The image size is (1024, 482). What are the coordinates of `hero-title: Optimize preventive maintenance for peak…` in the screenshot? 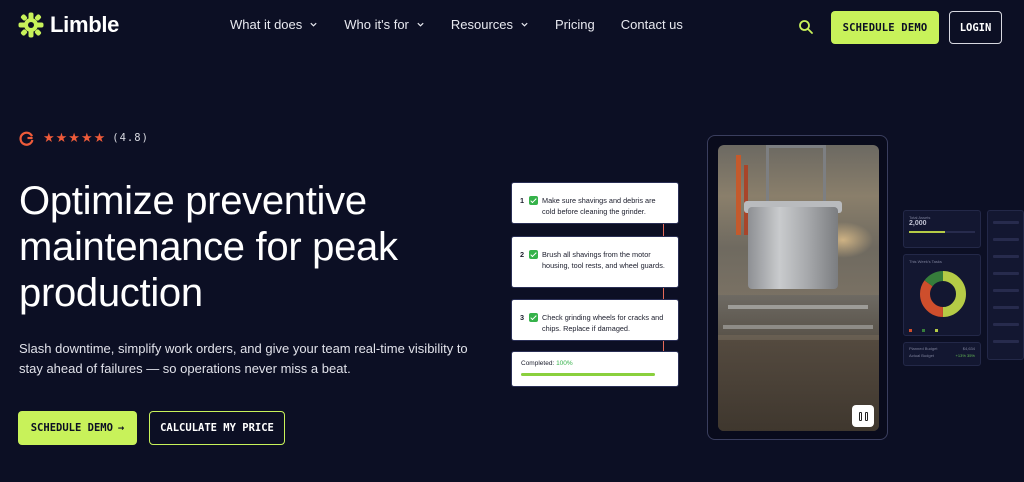 It's located at (208, 247).